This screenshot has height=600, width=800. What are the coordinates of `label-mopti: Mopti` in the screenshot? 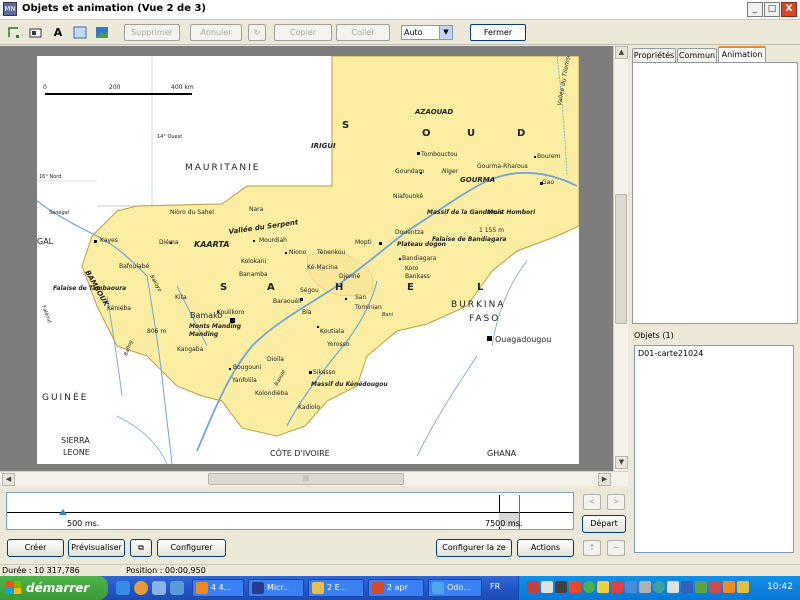 It's located at (363, 242).